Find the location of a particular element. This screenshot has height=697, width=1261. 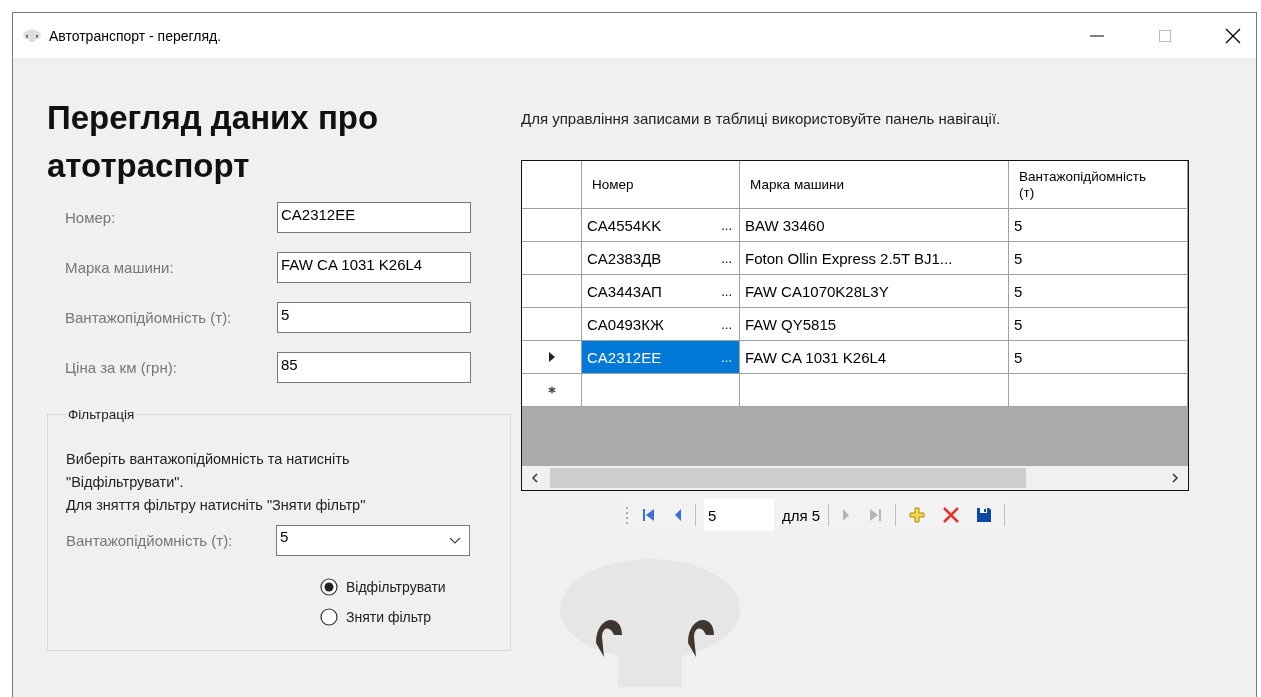

plus-icon is located at coordinates (917, 515).